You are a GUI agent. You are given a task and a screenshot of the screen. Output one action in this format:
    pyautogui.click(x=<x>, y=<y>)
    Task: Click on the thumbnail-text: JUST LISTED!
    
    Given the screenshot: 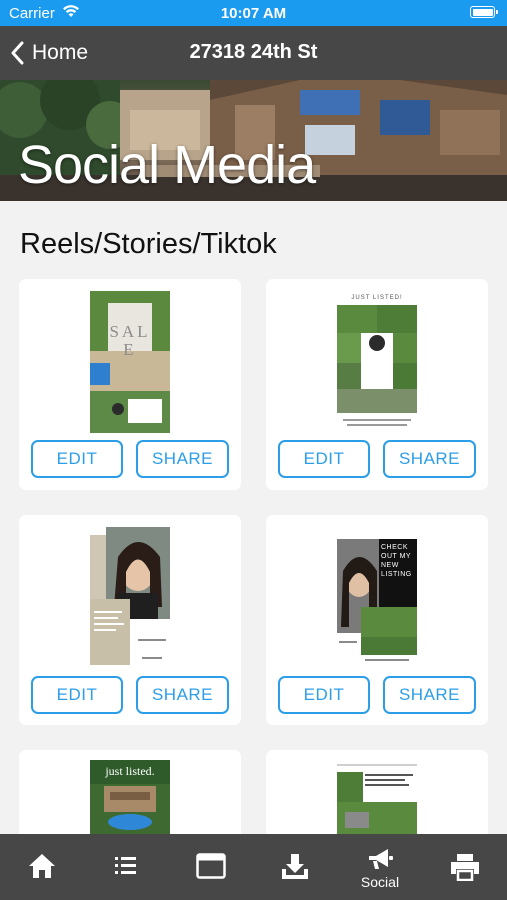 What is the action you would take?
    pyautogui.click(x=377, y=298)
    